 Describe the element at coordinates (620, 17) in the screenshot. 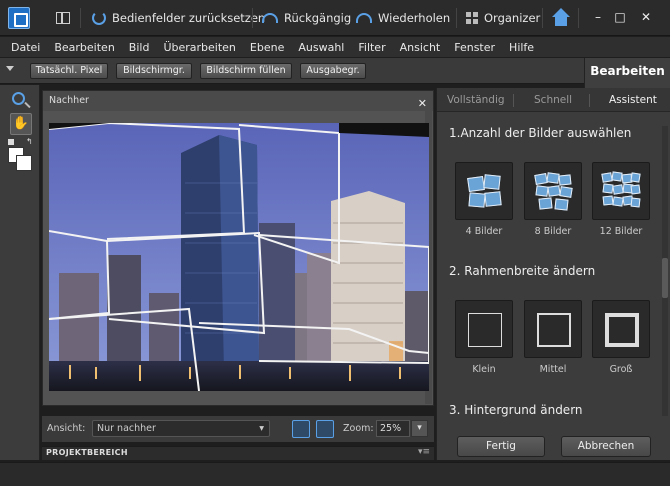

I see `maximize-button: □` at that location.